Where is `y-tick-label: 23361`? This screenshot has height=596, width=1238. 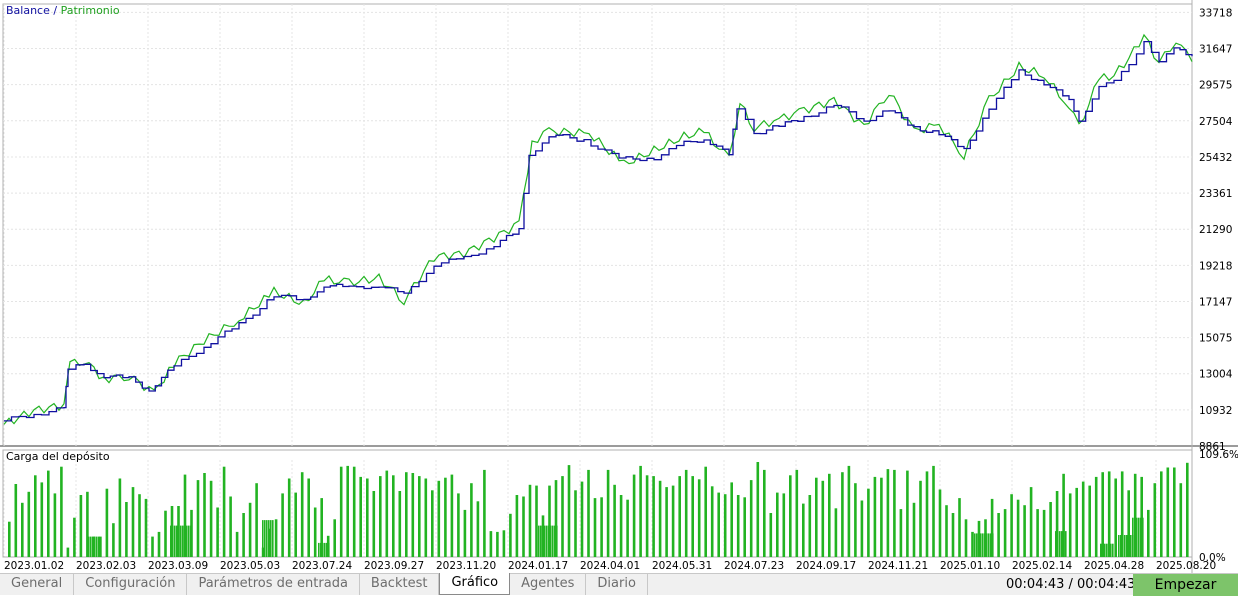 y-tick-label: 23361 is located at coordinates (1215, 194).